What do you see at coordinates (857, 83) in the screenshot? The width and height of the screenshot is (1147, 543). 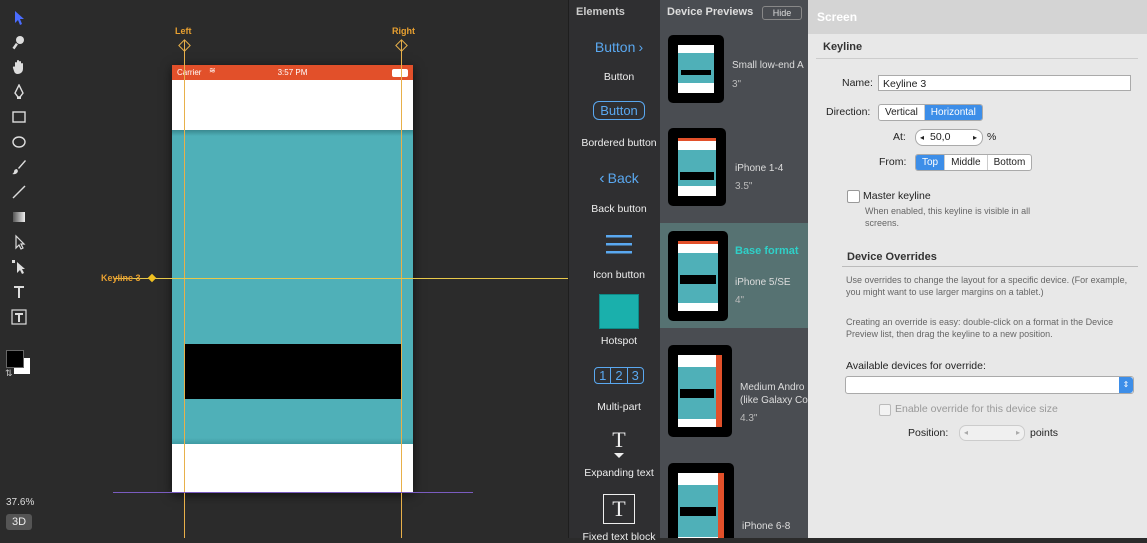 I see `name-label: Name:` at bounding box center [857, 83].